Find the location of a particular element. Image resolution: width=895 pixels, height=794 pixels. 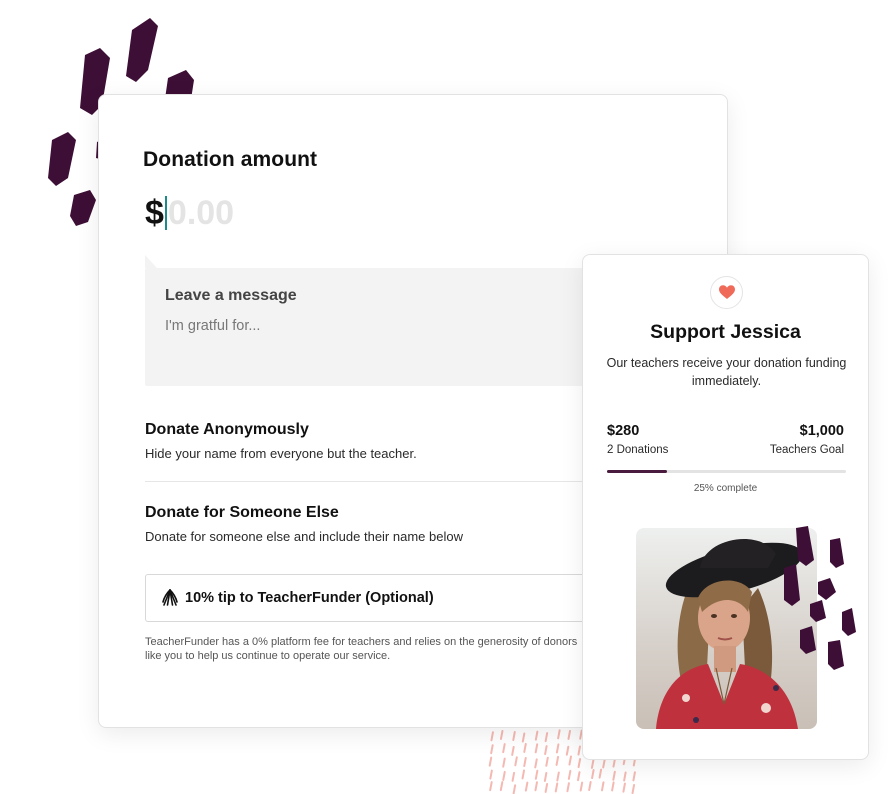

raised-amount: $280 is located at coordinates (623, 431).